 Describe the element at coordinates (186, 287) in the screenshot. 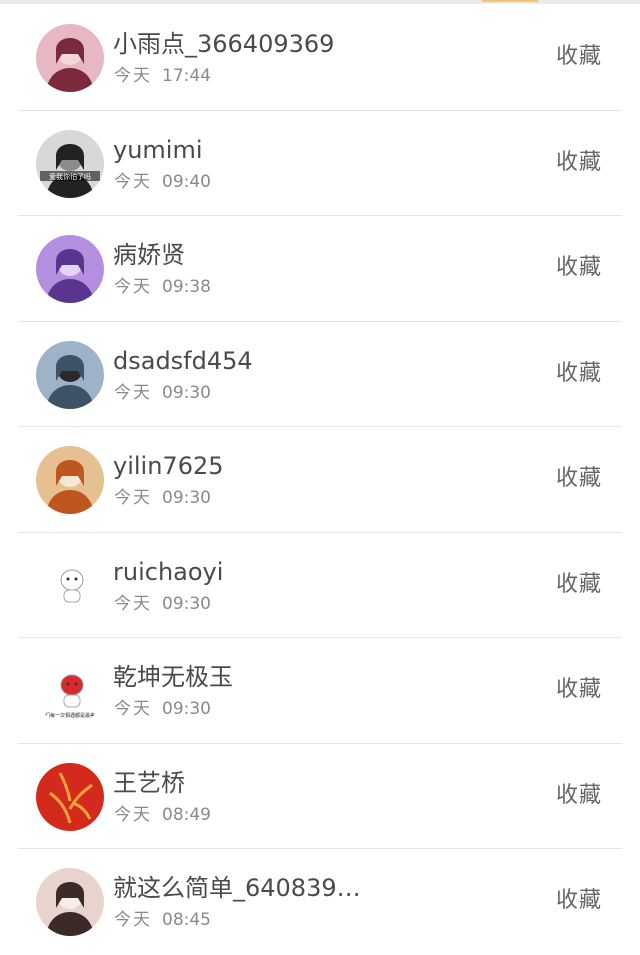

I see `time-label: 09:38` at that location.